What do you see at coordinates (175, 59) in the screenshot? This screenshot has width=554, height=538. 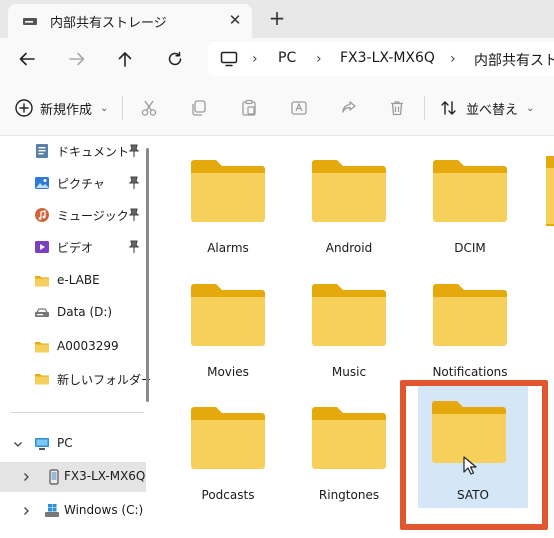 I see `refresh-icon` at bounding box center [175, 59].